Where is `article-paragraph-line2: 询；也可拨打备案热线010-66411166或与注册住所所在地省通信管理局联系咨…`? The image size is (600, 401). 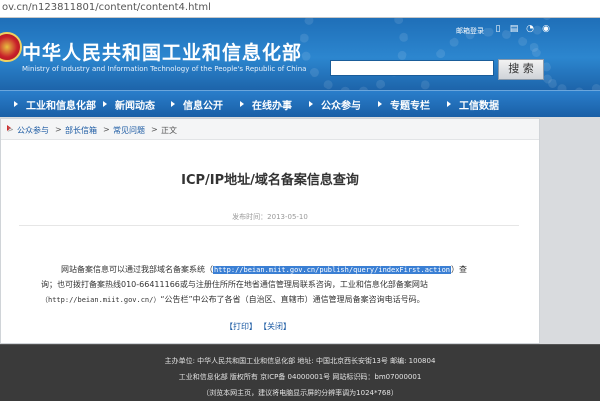 article-paragraph-line2: 询；也可拨打备案热线010-66411166或与注册住所所在地省通信管理局联系咨… is located at coordinates (234, 284).